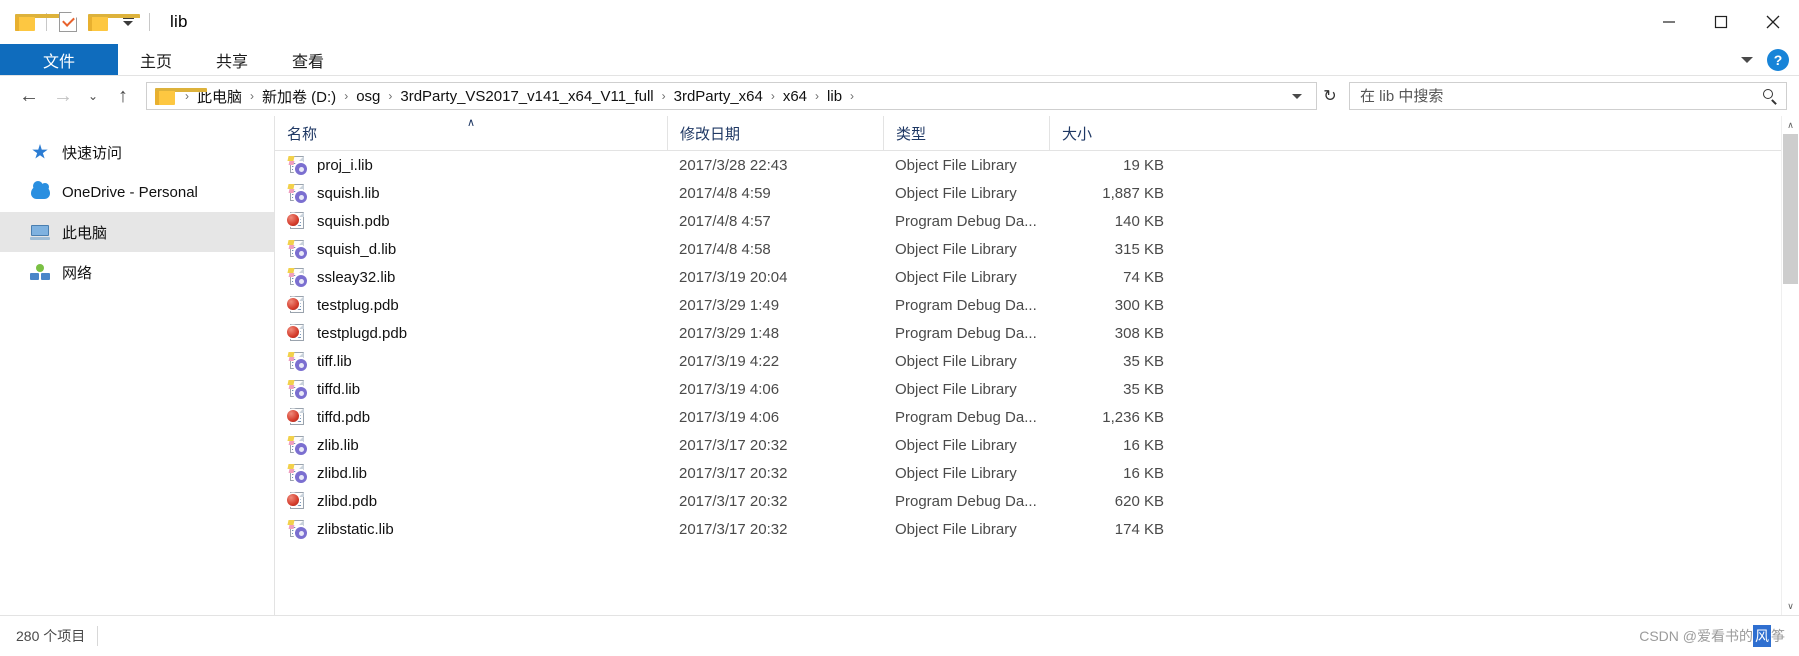  I want to click on file-name-label: squish_d.lib, so click(357, 249).